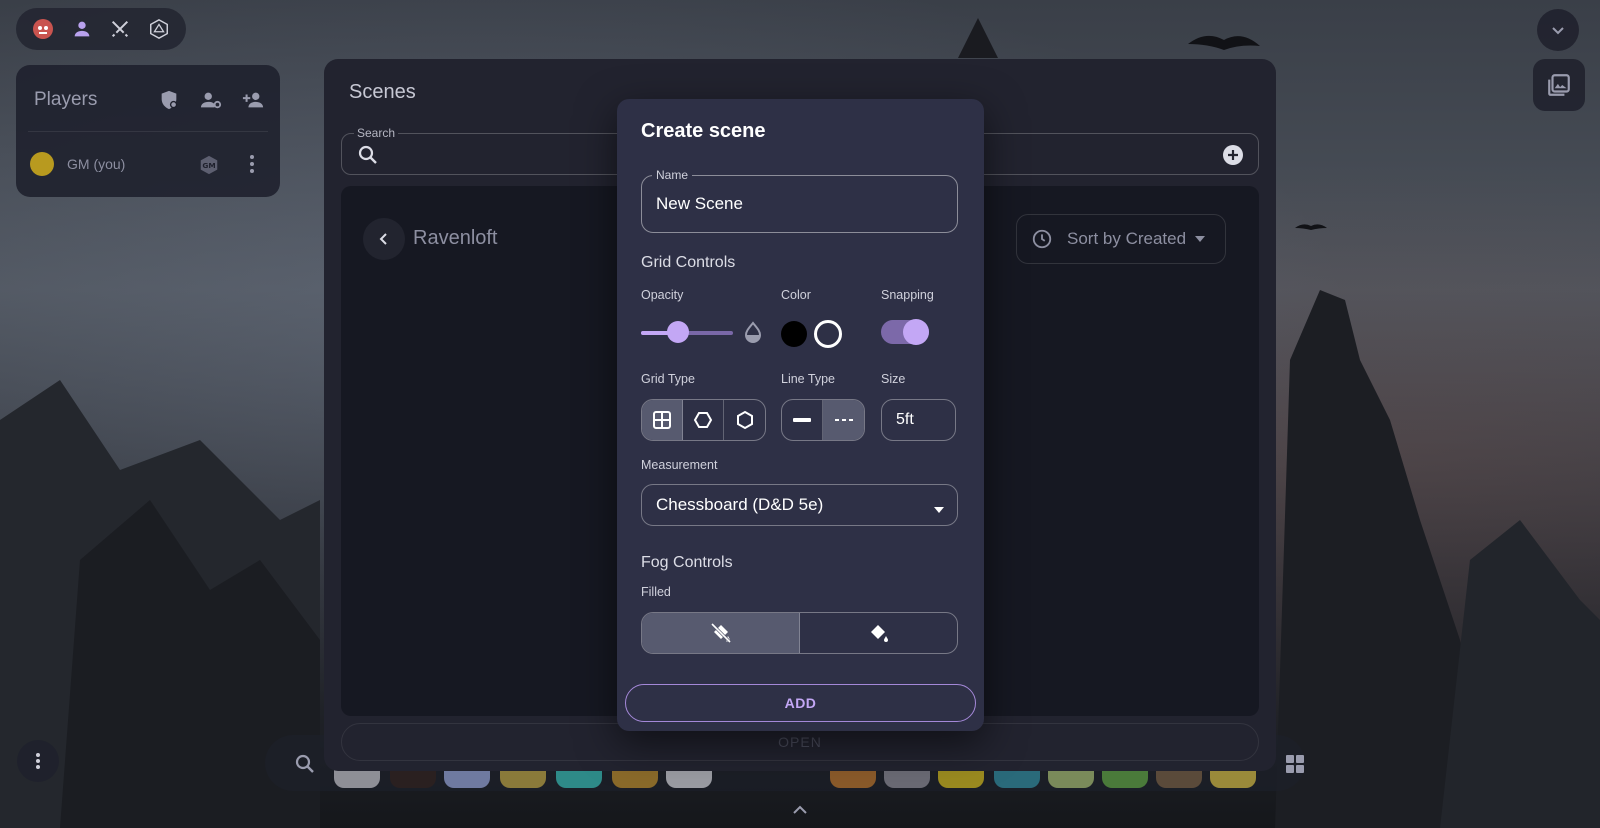 Image resolution: width=1600 pixels, height=828 pixels. I want to click on tray-search-icon, so click(305, 764).